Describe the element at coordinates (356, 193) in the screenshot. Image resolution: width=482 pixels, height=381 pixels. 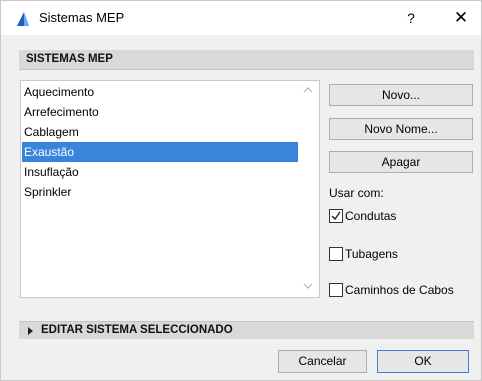
I see `use-with-label: Usar com:` at that location.